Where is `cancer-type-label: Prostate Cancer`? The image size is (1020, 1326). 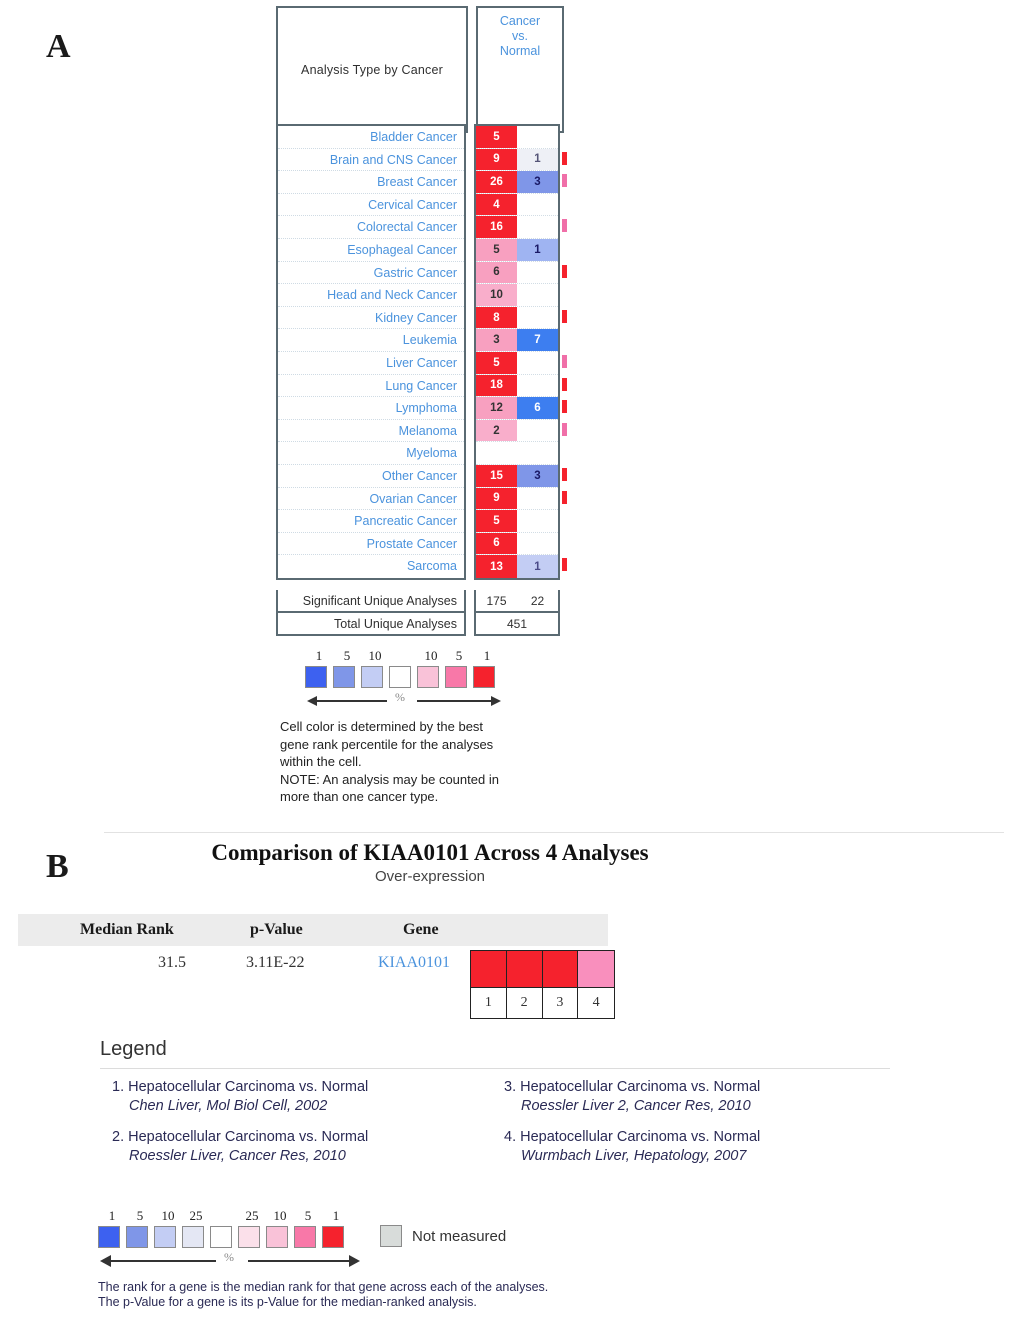 cancer-type-label: Prostate Cancer is located at coordinates (371, 544).